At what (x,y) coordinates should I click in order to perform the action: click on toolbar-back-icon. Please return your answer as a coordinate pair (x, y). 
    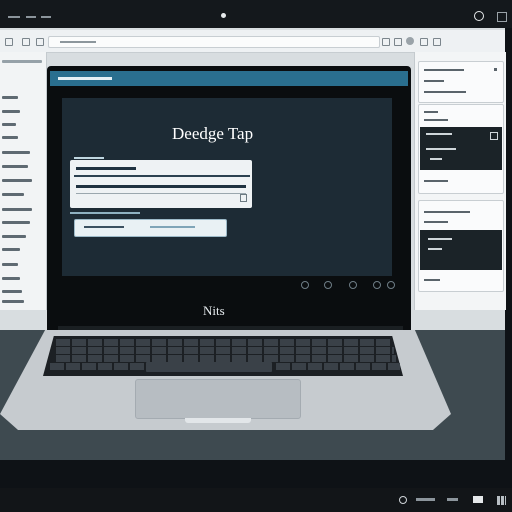
    Looking at the image, I should click on (9, 42).